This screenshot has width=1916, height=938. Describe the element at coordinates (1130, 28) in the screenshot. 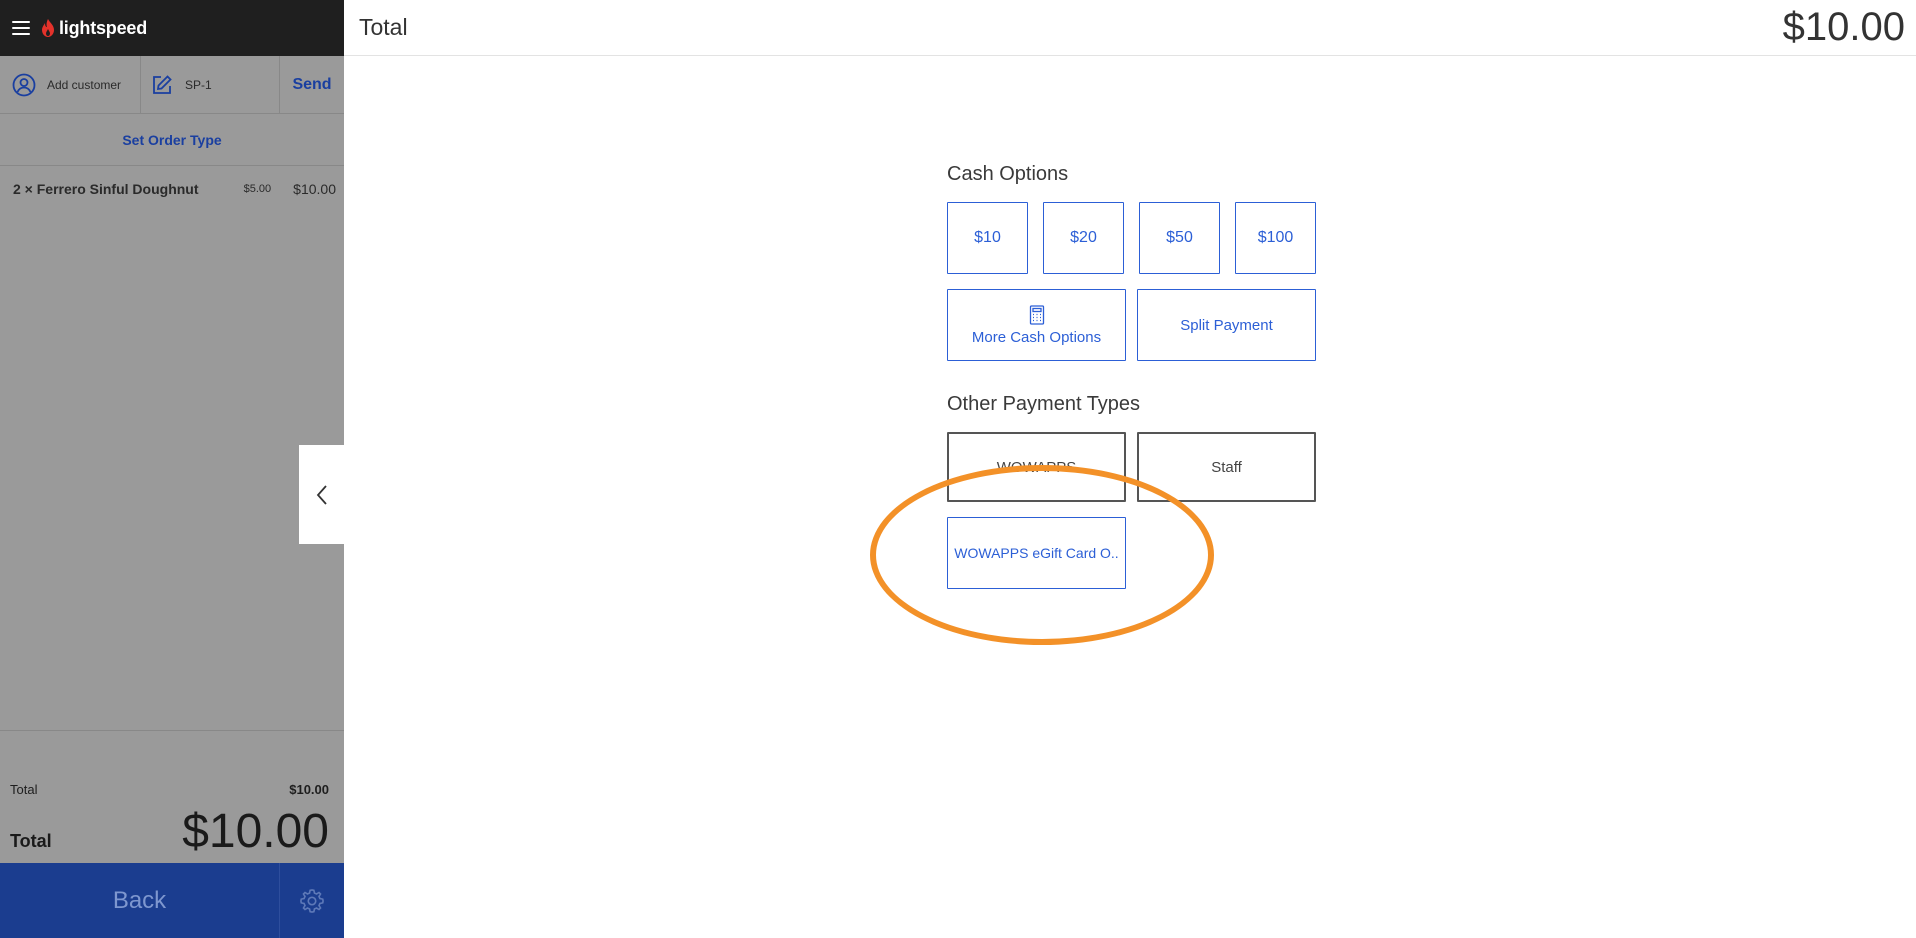

I see `payment-header: Total $10.00` at that location.